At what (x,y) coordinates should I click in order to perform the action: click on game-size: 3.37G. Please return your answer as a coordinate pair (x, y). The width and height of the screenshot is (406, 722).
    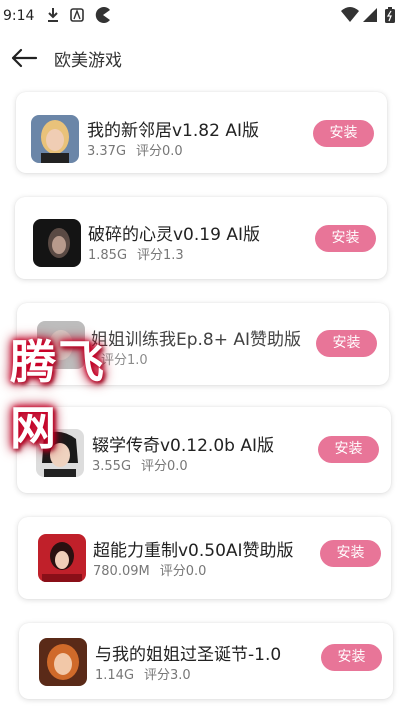
    Looking at the image, I should click on (107, 151).